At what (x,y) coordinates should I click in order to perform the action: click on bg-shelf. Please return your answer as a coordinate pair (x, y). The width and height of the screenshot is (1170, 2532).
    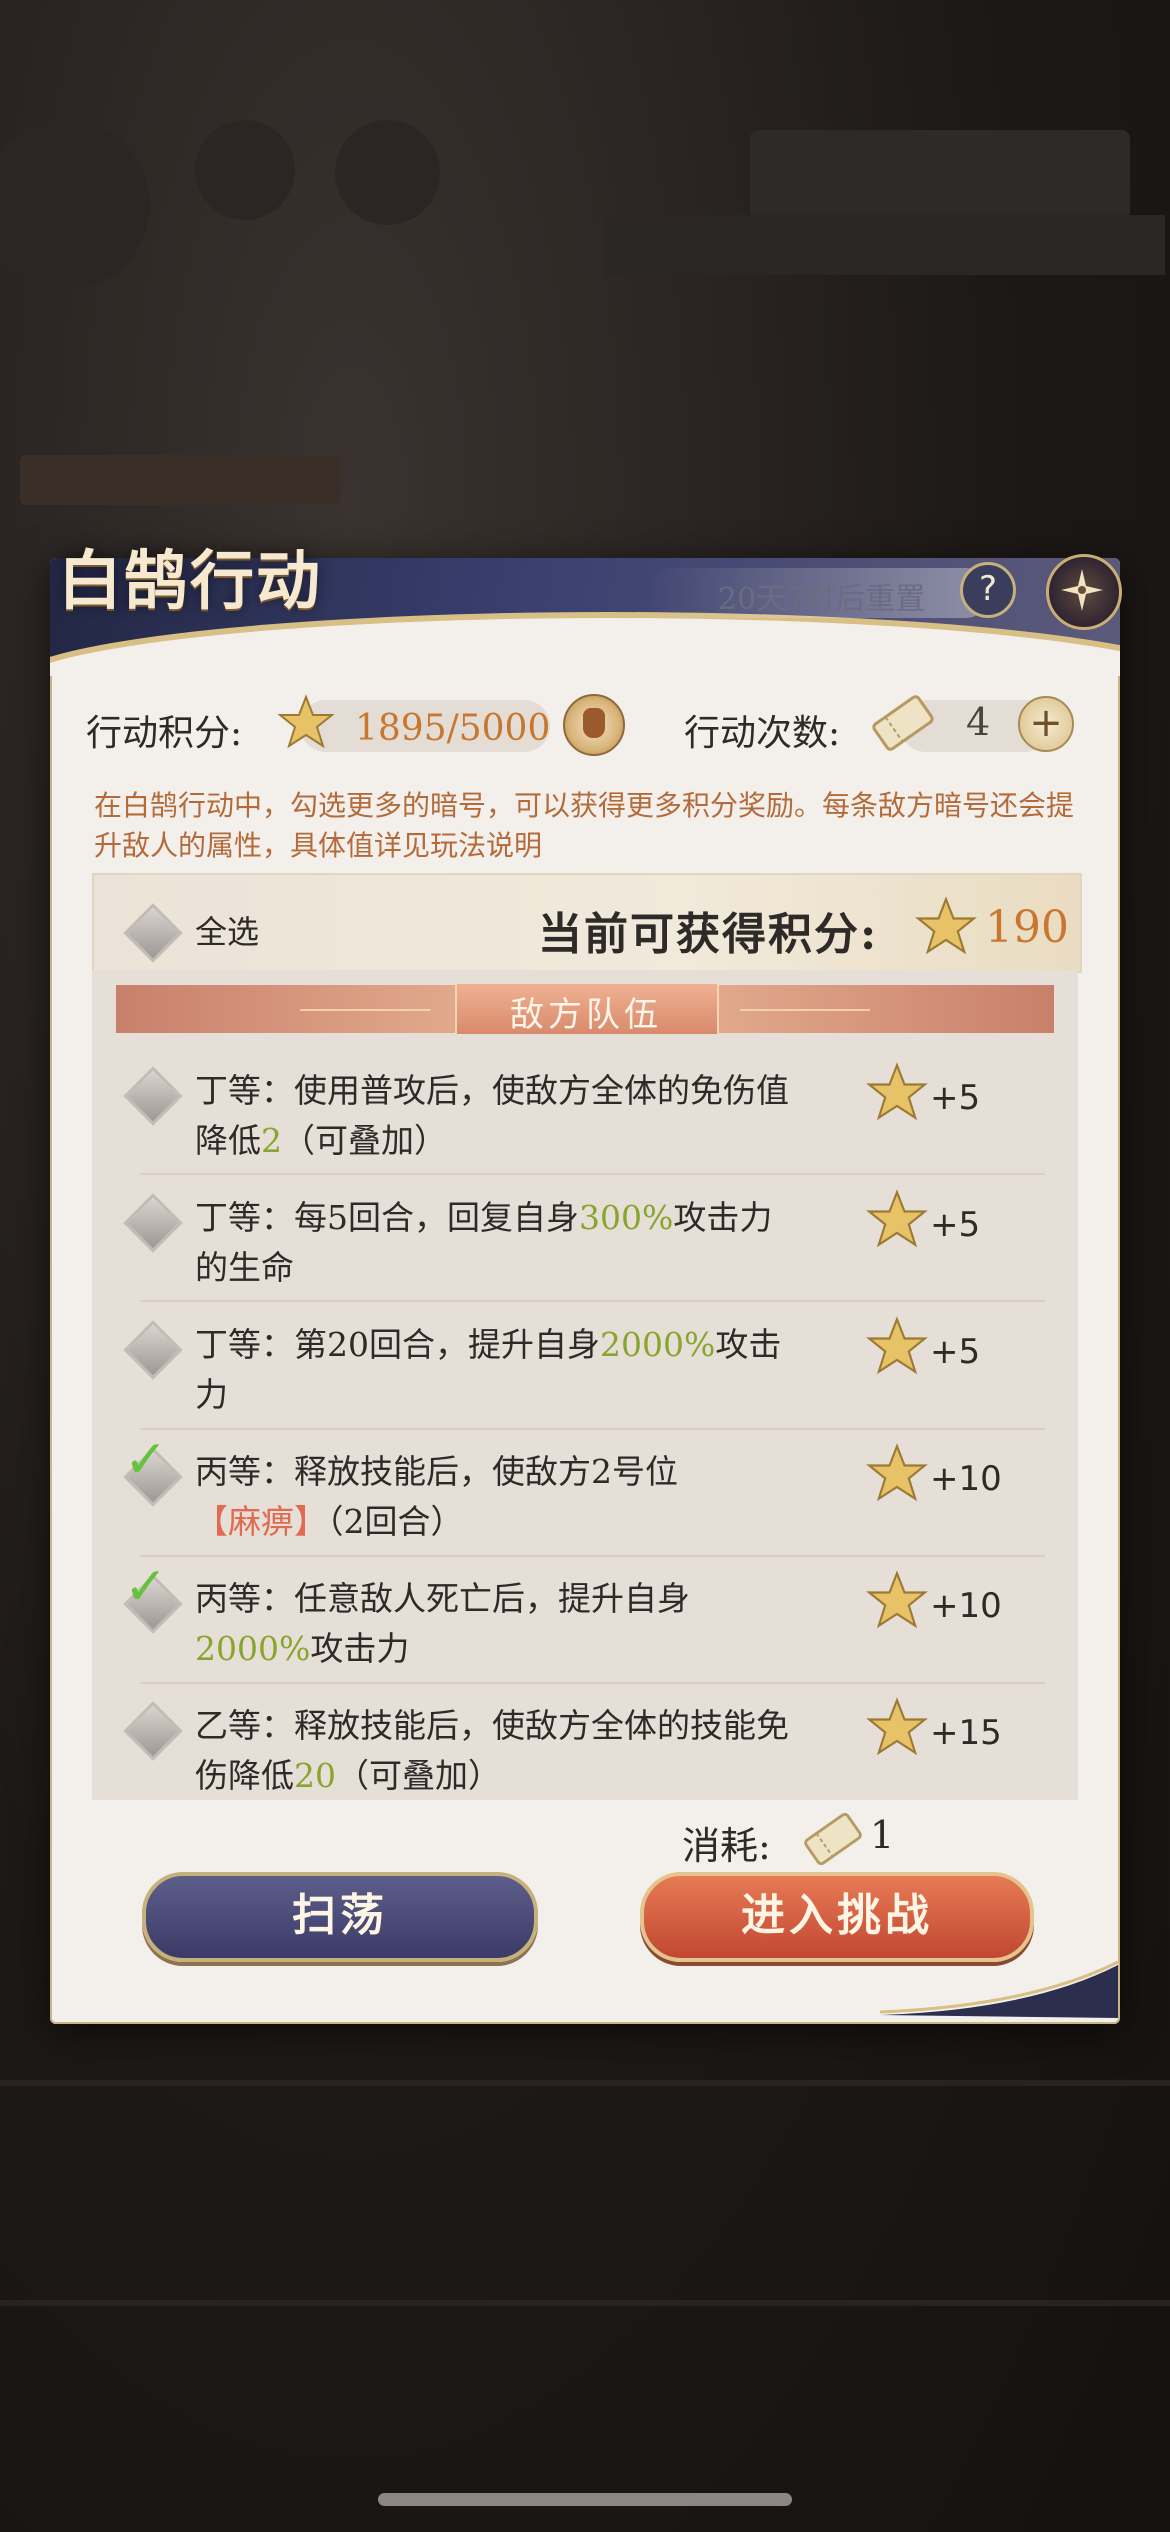
    Looking at the image, I should click on (585, 2083).